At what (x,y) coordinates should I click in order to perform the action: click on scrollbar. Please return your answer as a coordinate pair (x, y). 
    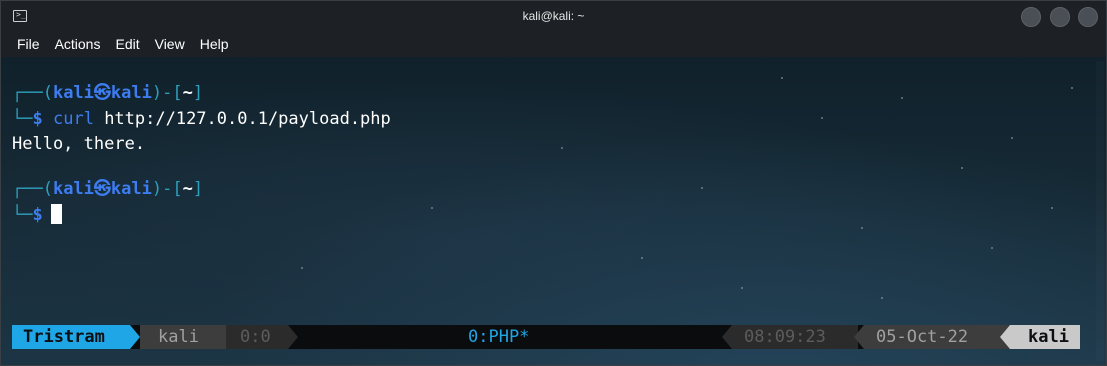
    Looking at the image, I should click on (1100, 211).